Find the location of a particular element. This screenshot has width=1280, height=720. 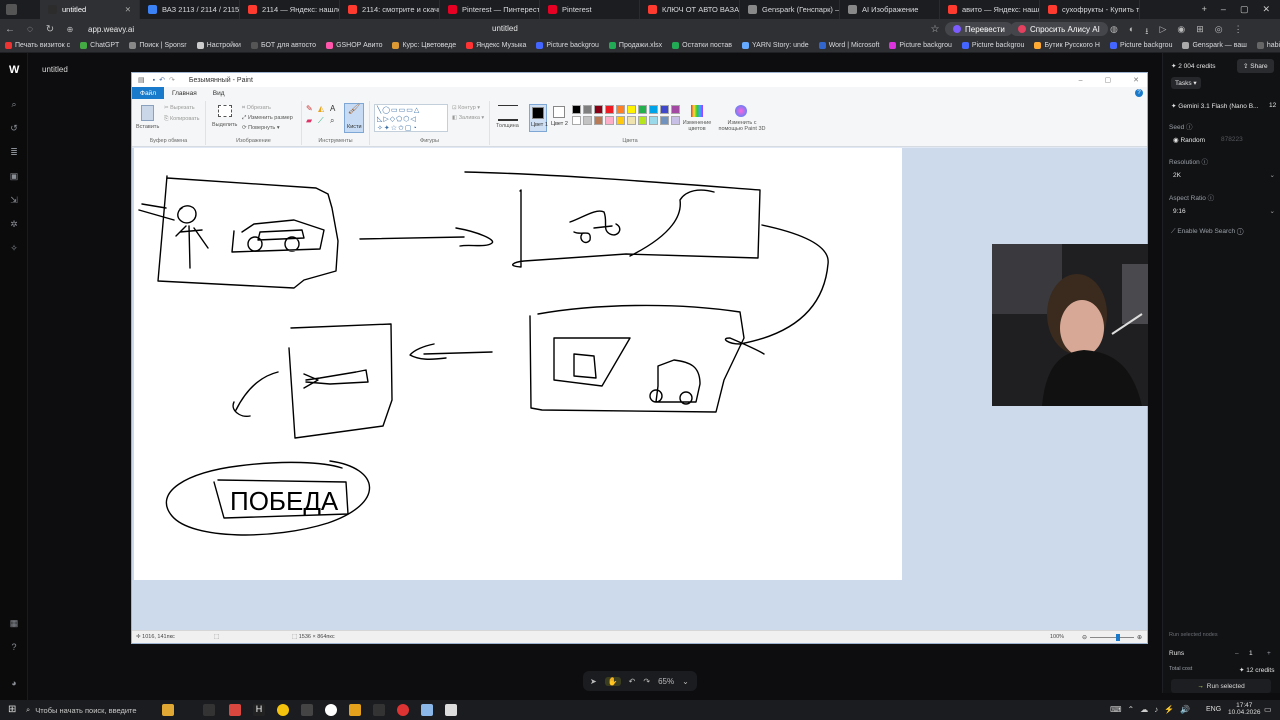

aspect-ratio-select: 9:16 ⌄ is located at coordinates (1222, 211).